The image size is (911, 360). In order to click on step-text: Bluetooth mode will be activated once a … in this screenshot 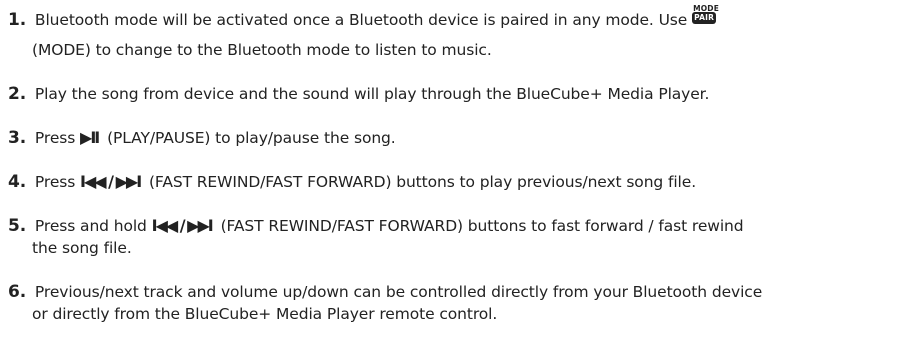, I will do `click(361, 20)`.